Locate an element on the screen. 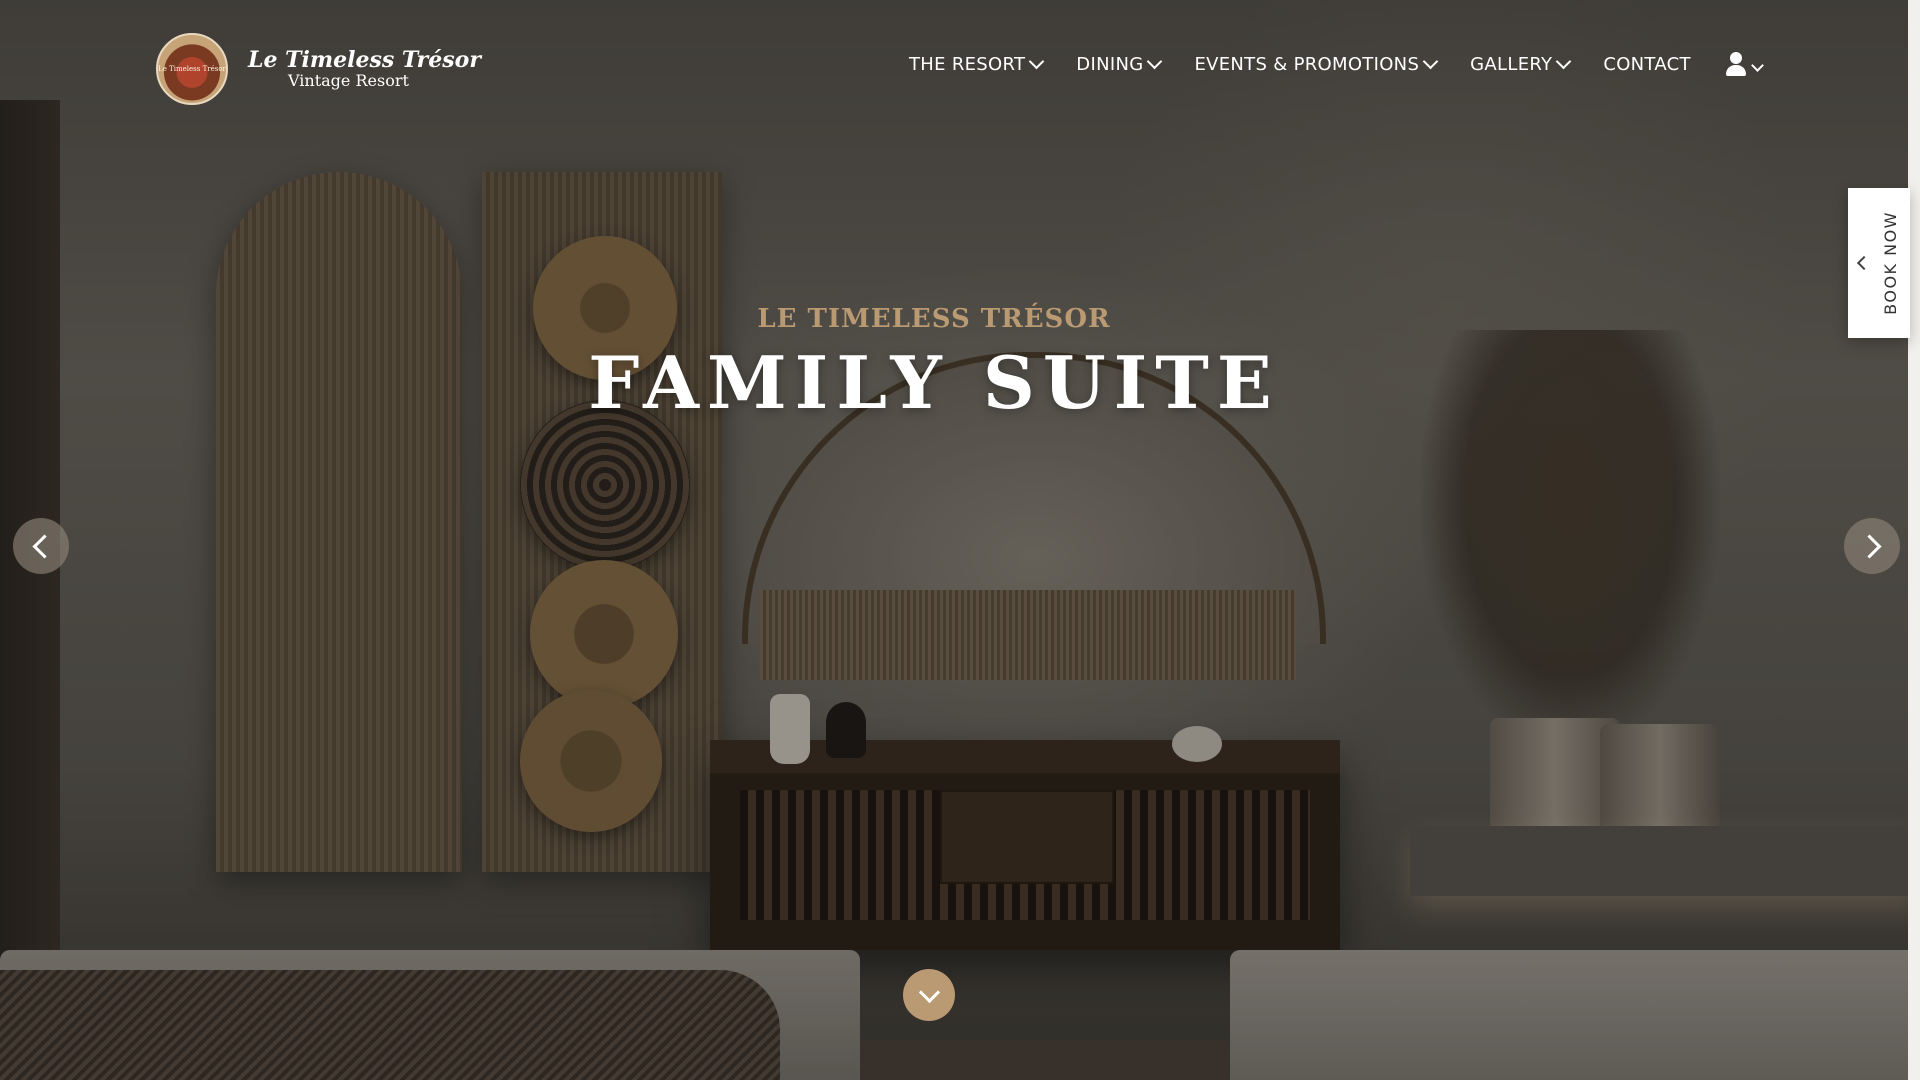  logo-wordmark: Le Timeless Trésor Vintage Resort is located at coordinates (364, 69).